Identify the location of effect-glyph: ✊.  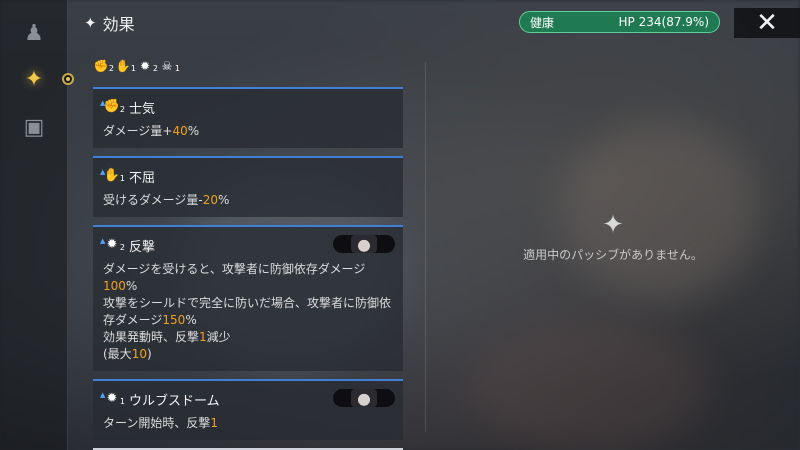
(112, 106).